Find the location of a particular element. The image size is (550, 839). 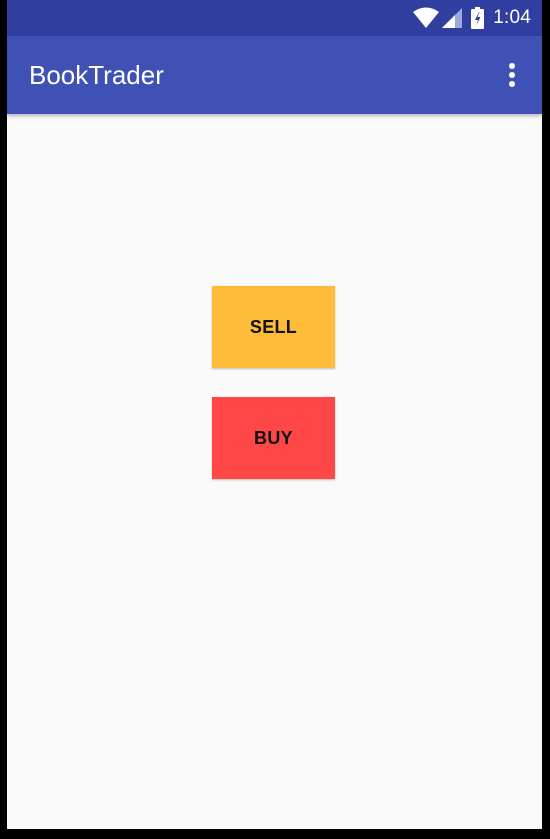

overflow-menu-icon is located at coordinates (512, 75).